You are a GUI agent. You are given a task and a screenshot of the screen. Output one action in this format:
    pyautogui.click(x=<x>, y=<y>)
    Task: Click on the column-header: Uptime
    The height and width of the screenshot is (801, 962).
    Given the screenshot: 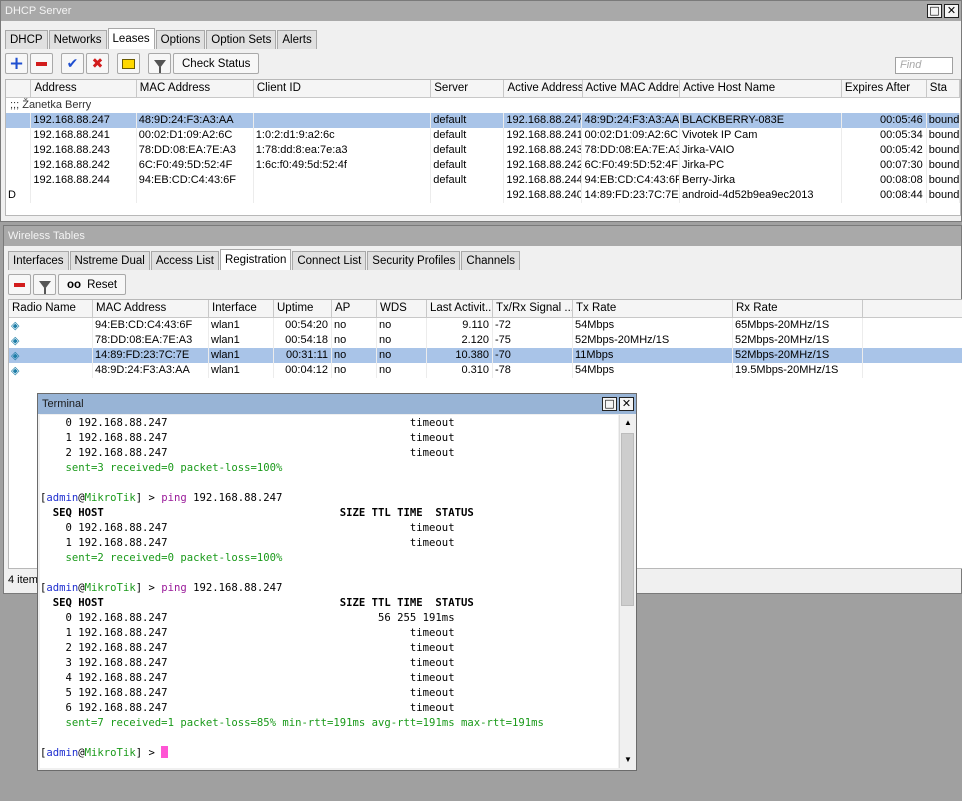 What is the action you would take?
    pyautogui.click(x=303, y=308)
    